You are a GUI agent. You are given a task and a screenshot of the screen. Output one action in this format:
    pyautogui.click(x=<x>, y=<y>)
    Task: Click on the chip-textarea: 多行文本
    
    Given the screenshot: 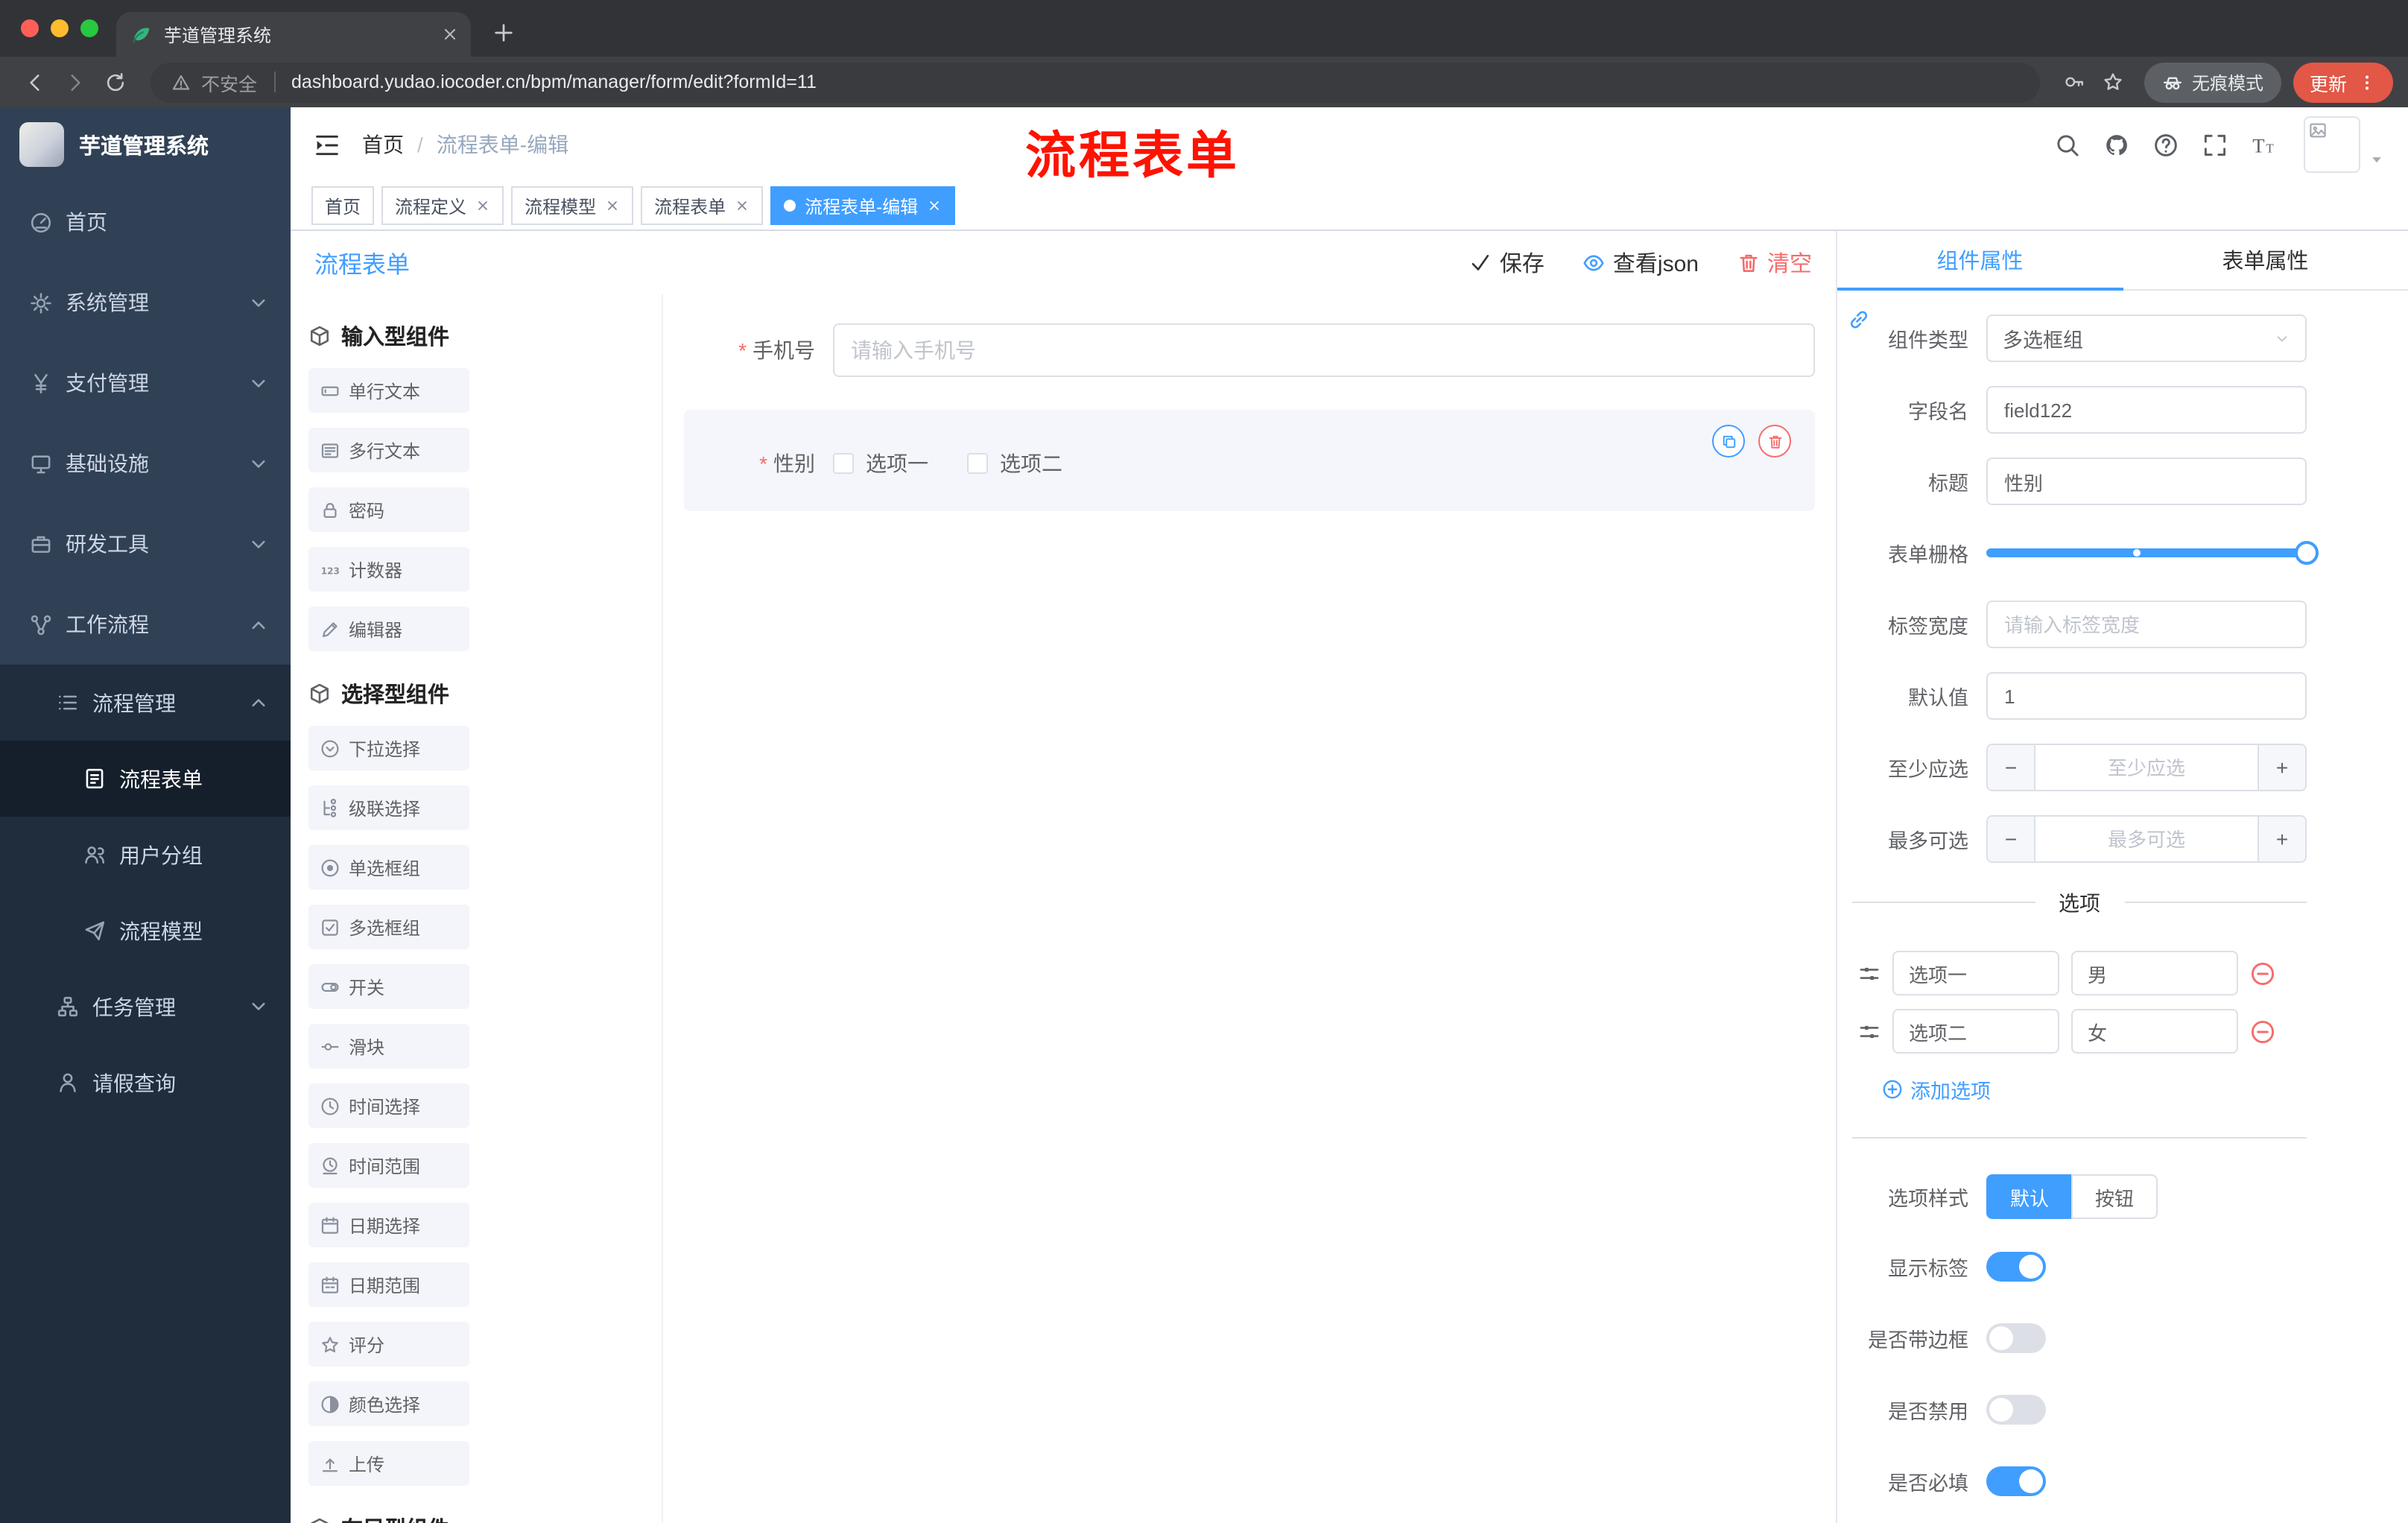 What is the action you would take?
    pyautogui.click(x=388, y=450)
    